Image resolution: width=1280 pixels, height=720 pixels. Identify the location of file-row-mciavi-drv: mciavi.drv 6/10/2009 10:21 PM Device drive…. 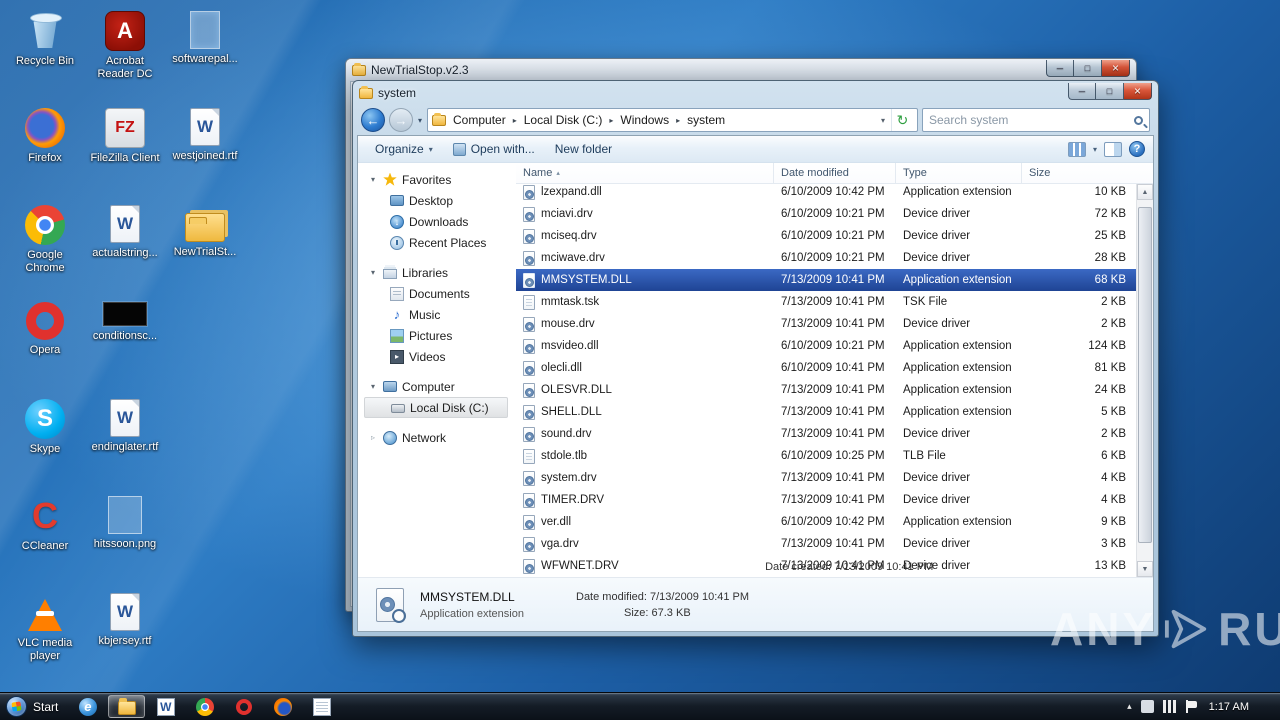
(826, 214).